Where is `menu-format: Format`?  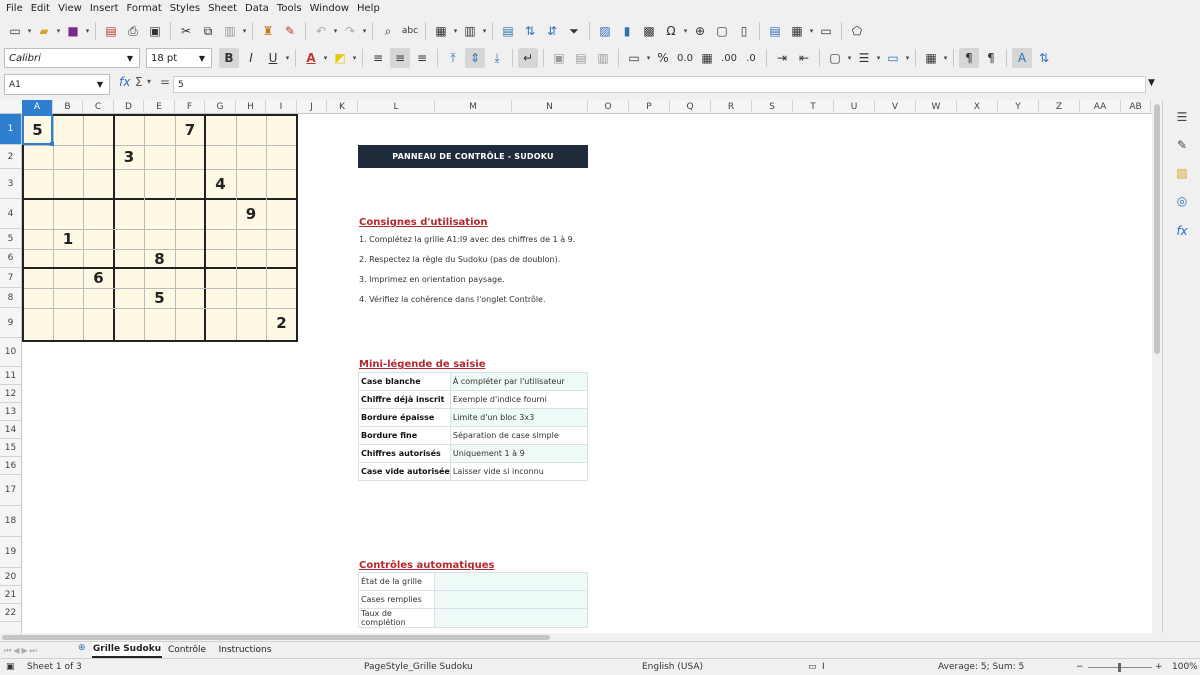
menu-format: Format is located at coordinates (146, 8).